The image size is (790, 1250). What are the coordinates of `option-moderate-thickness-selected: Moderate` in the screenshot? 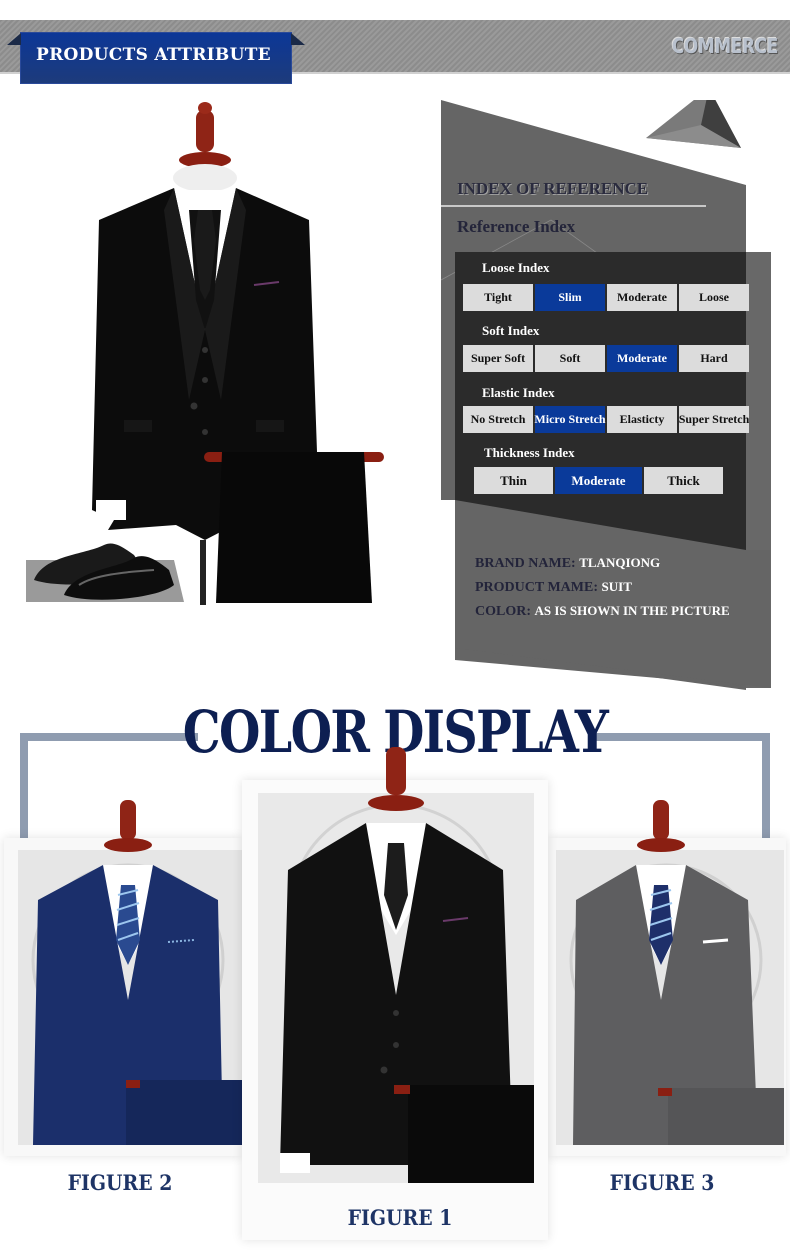 It's located at (598, 480).